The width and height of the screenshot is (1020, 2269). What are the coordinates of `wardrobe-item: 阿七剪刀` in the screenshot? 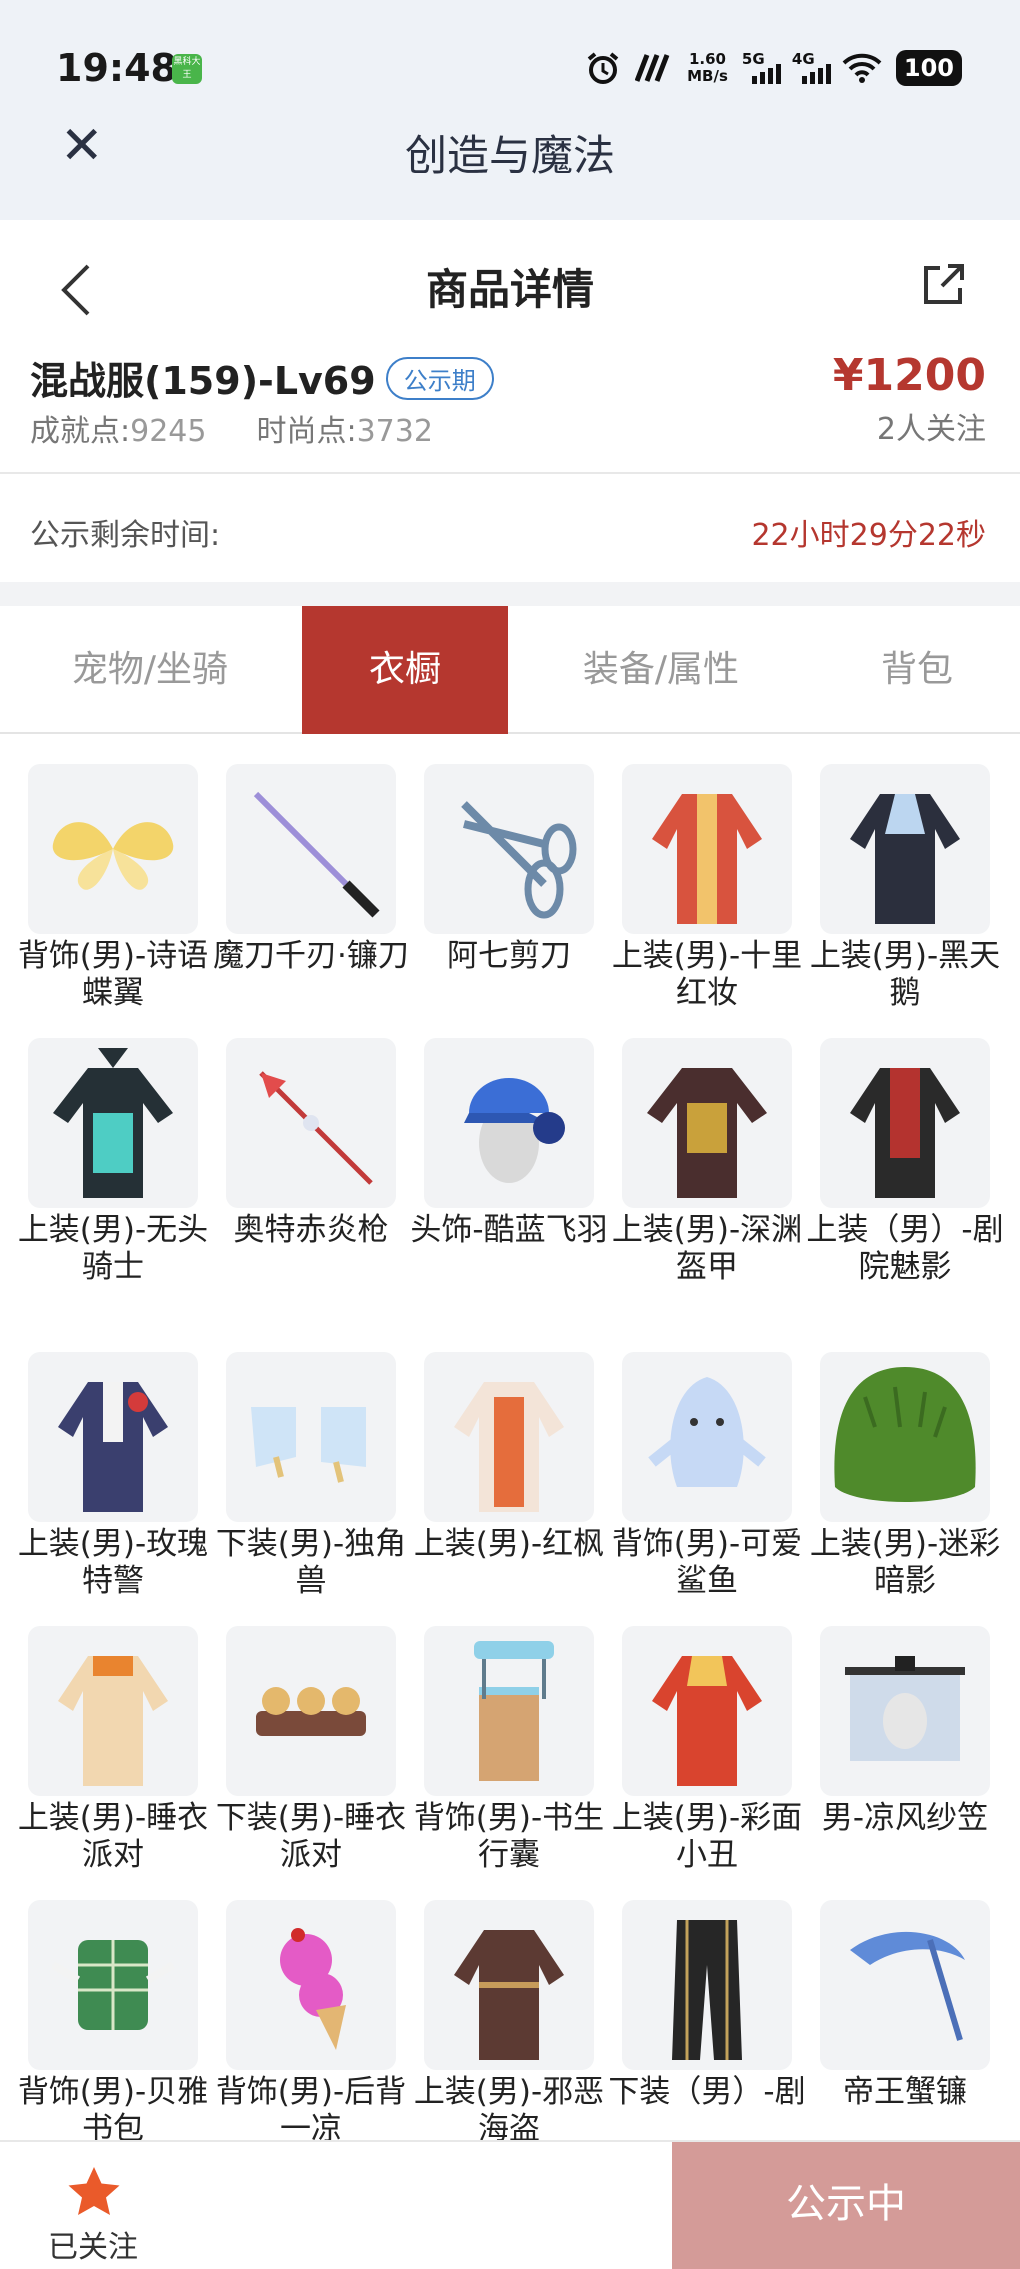 It's located at (509, 869).